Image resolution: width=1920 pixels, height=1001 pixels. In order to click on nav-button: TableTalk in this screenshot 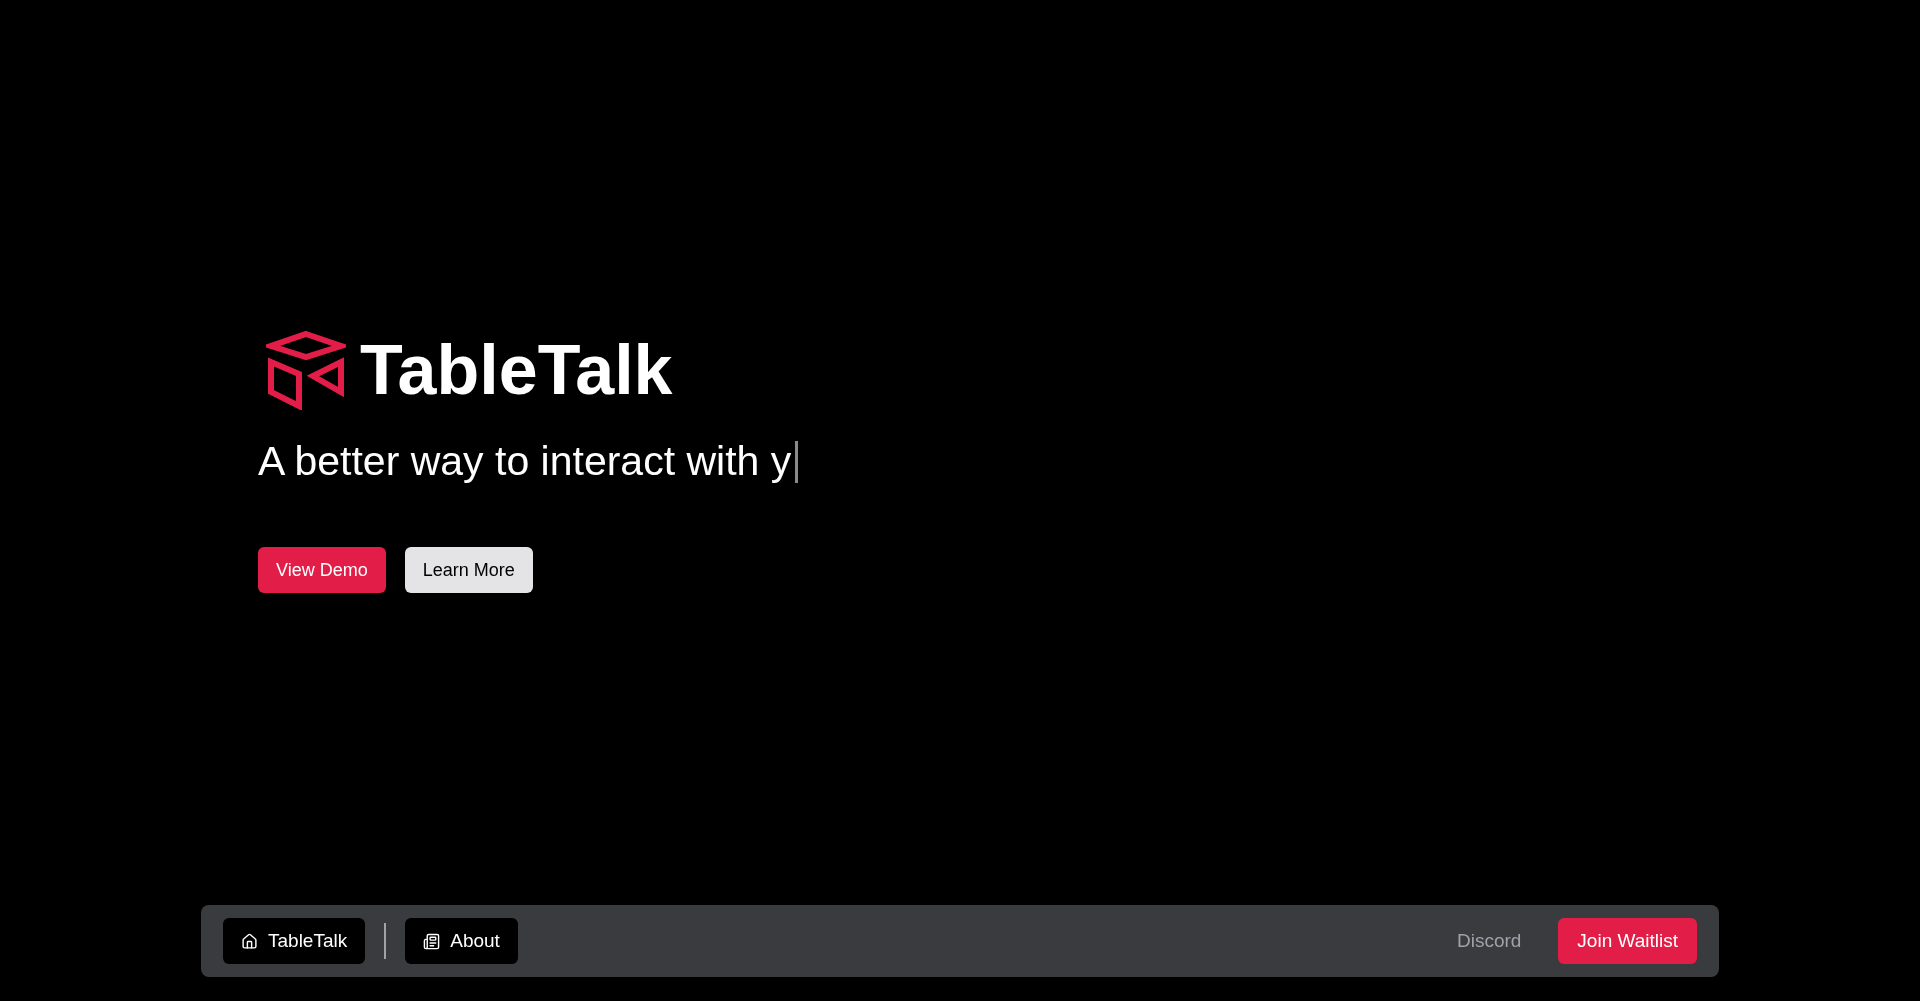, I will do `click(294, 941)`.